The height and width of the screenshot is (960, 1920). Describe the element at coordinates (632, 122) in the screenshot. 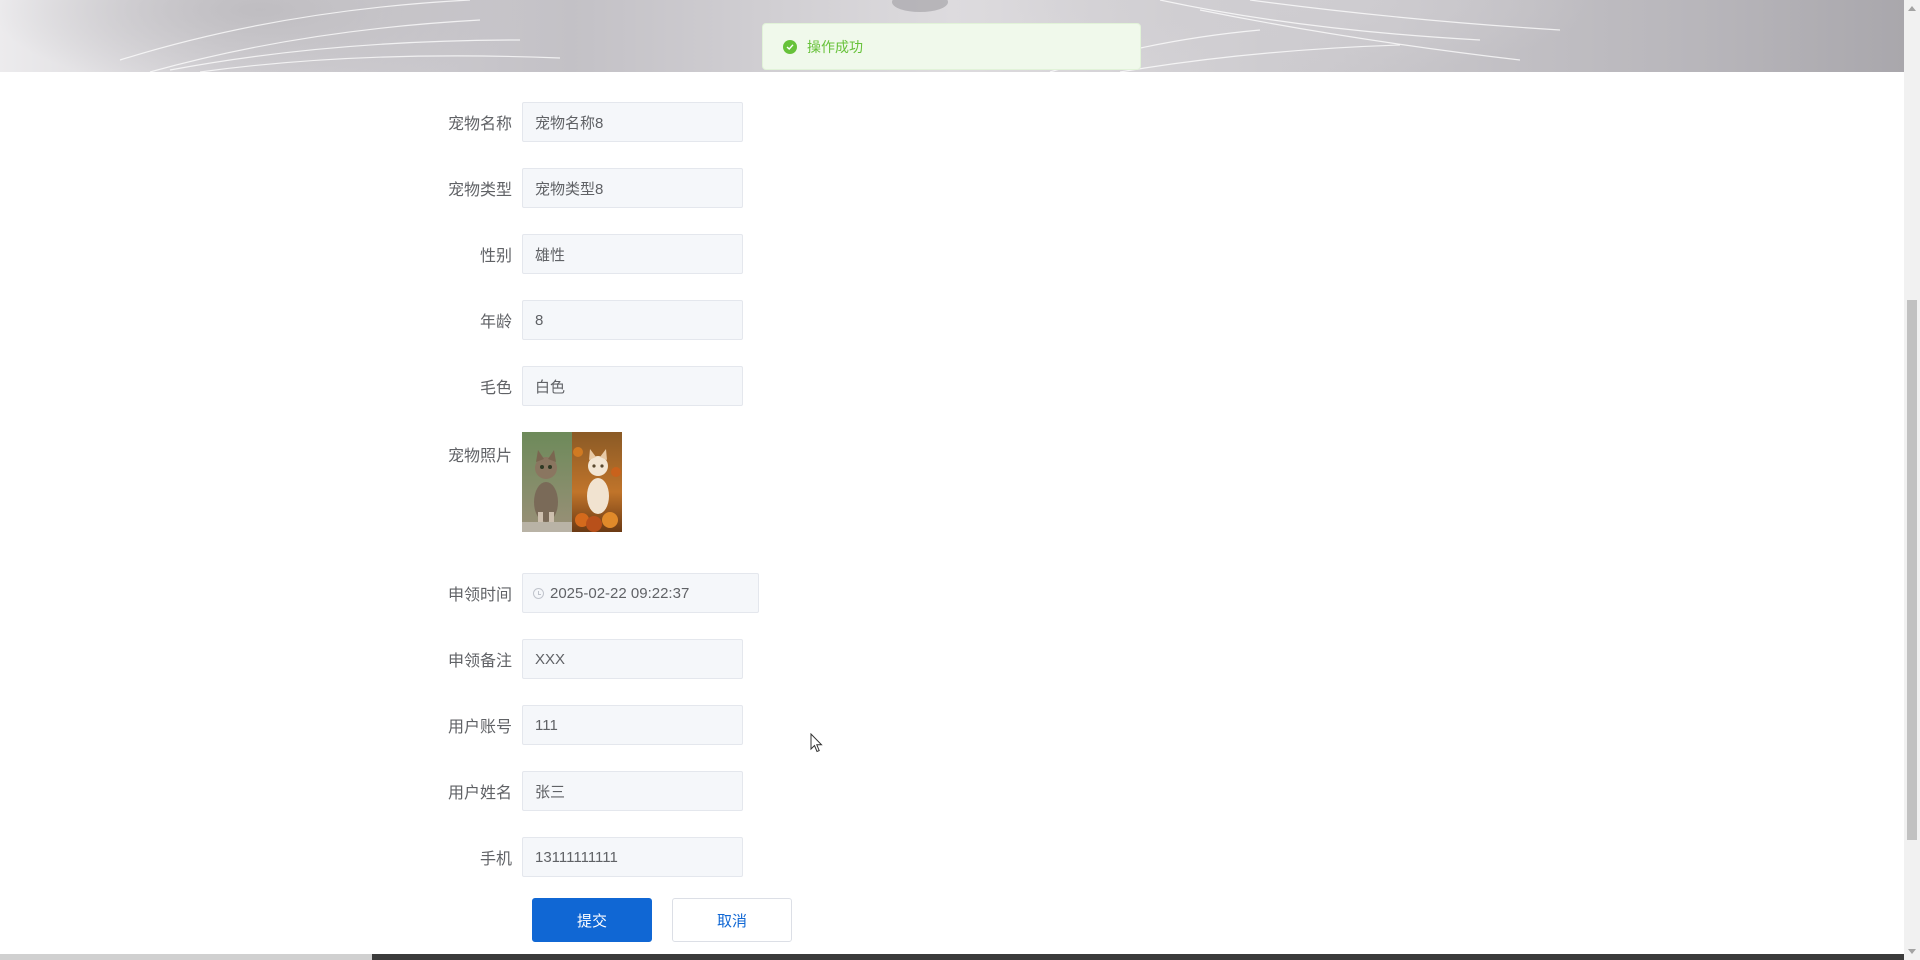

I see `pet-name-input: 宠物名称8` at that location.